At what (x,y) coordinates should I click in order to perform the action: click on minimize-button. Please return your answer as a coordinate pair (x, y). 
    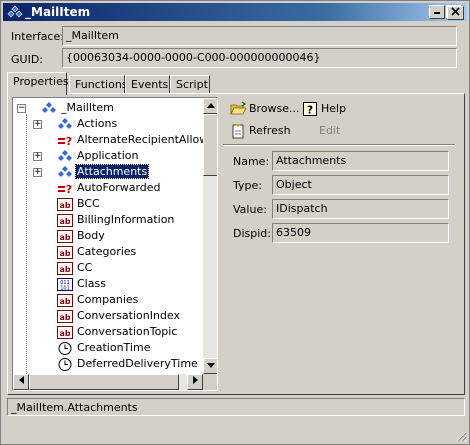
    Looking at the image, I should click on (437, 12).